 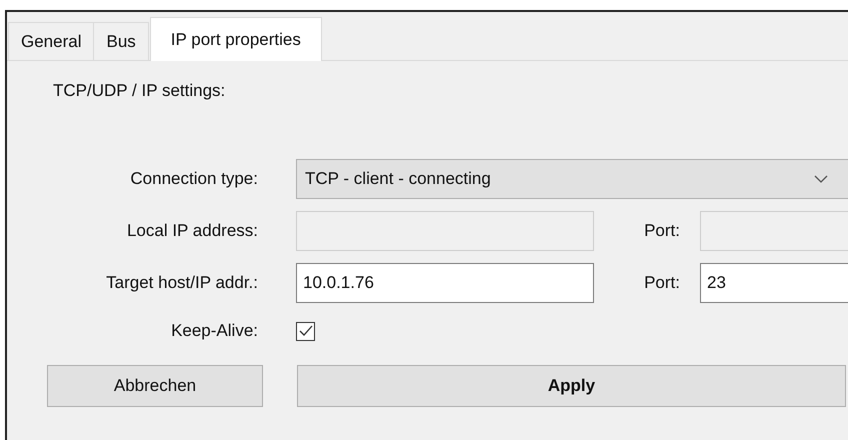 I want to click on keep-alive-checkbox, so click(x=305, y=331).